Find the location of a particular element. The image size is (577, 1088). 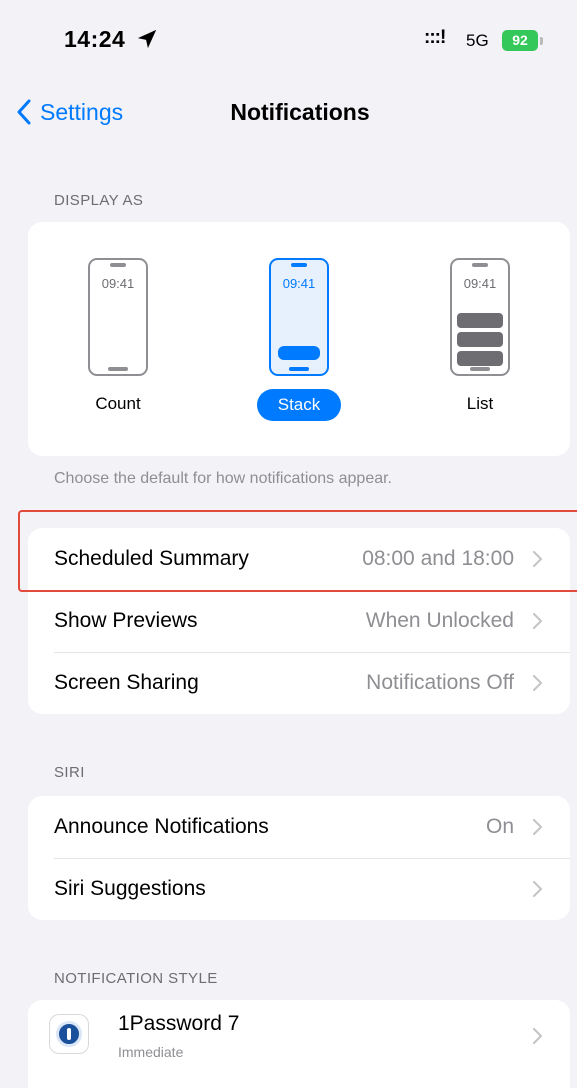

stack-clock: 09:41 is located at coordinates (299, 283).